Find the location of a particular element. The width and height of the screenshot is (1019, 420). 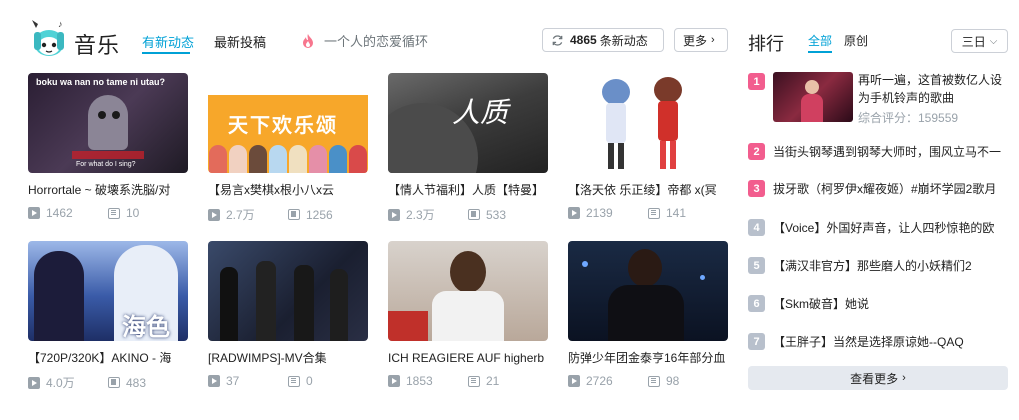

video-card: 天下欢乐颂 【易言x樊棋x根小八x云 2.7万 1256 is located at coordinates (288, 148).